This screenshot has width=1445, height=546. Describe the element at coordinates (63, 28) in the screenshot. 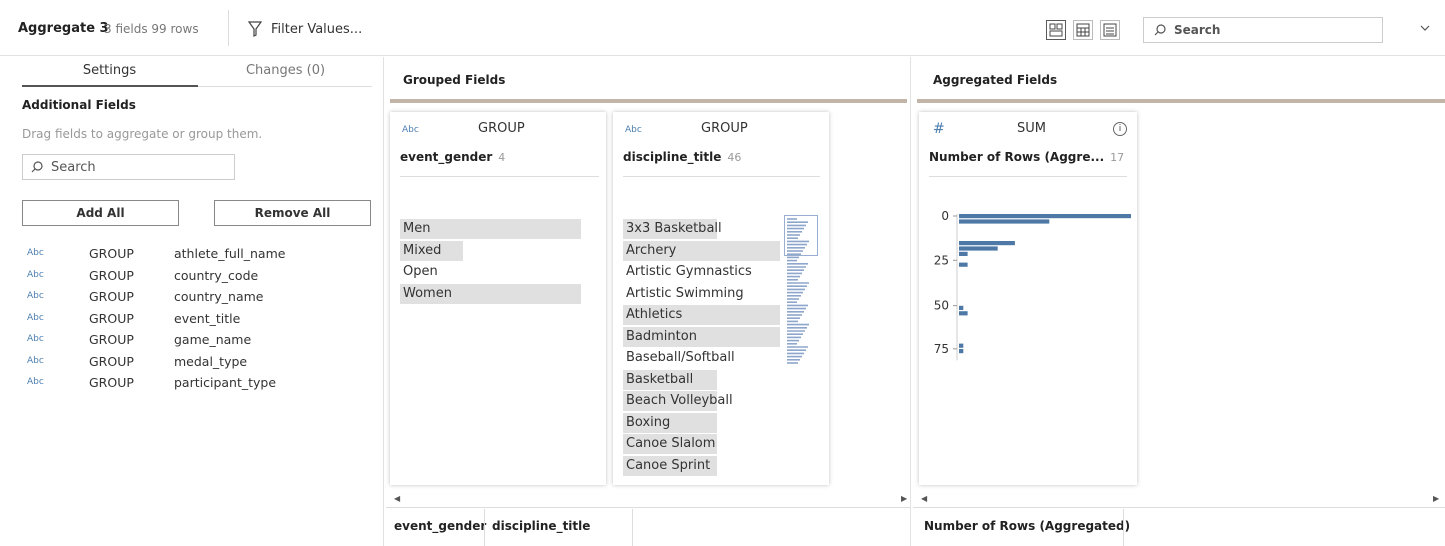

I see `step-title: Aggregate 3` at that location.